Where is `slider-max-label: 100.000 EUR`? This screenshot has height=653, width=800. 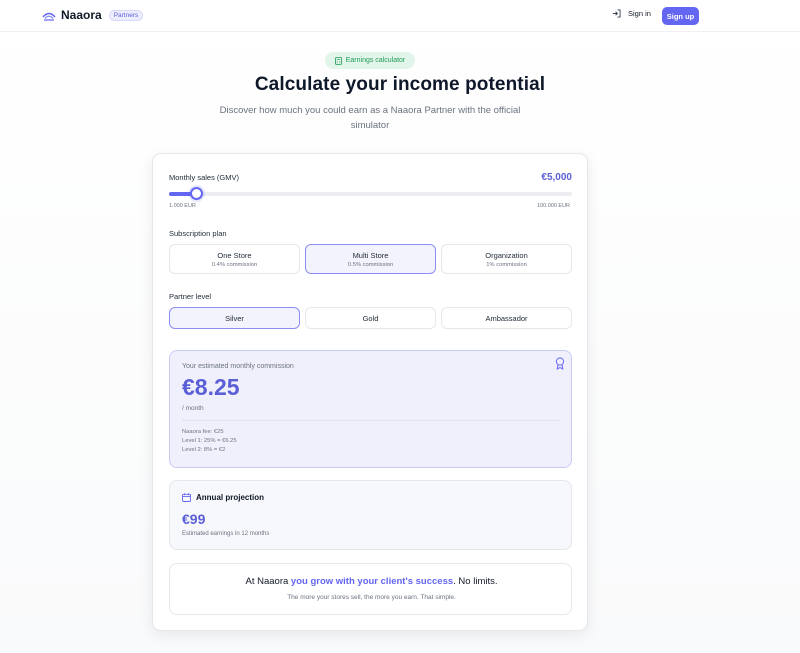 slider-max-label: 100.000 EUR is located at coordinates (554, 206).